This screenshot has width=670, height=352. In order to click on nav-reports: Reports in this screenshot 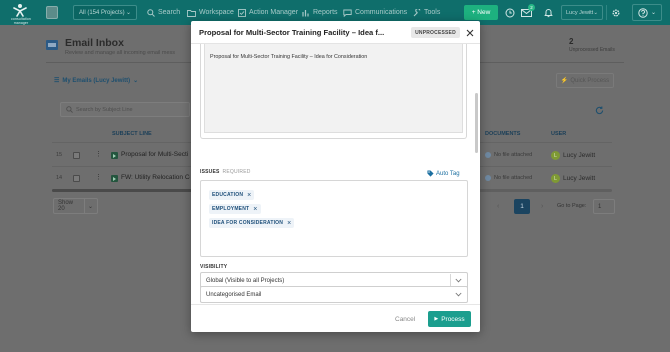, I will do `click(320, 12)`.